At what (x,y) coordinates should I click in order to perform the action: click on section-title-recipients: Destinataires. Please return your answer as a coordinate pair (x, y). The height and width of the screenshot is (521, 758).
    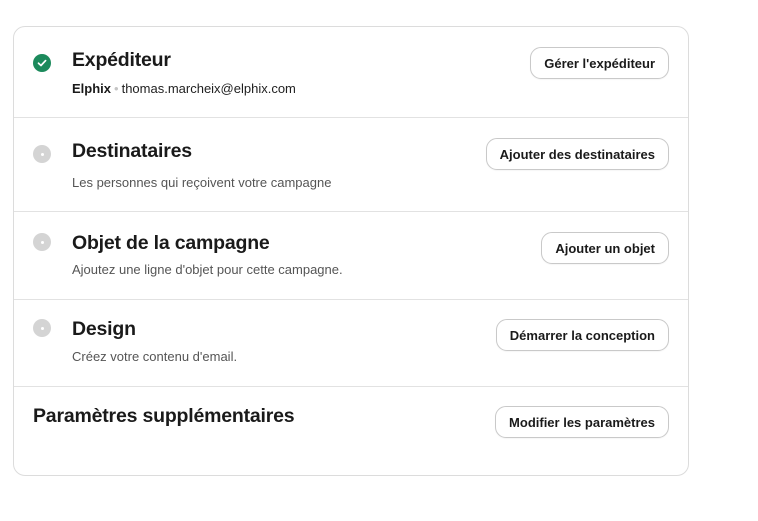
    Looking at the image, I should click on (132, 151).